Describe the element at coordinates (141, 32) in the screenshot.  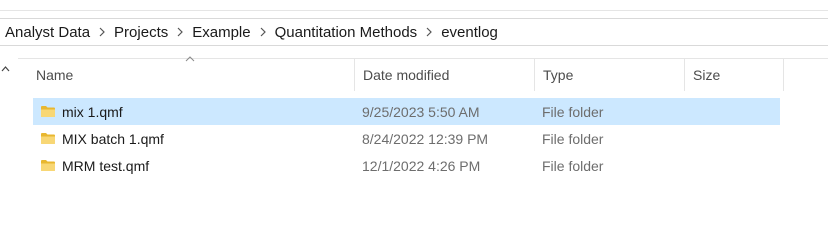
I see `breadcrumb-item-projects: Projects` at that location.